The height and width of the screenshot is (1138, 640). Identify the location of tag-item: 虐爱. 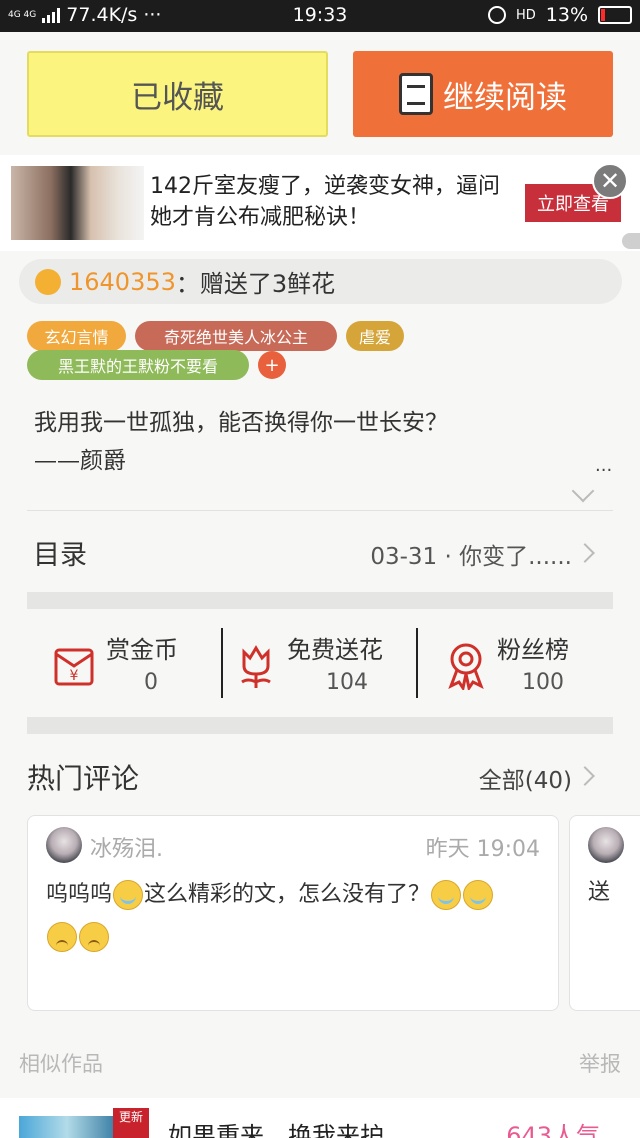
(375, 336).